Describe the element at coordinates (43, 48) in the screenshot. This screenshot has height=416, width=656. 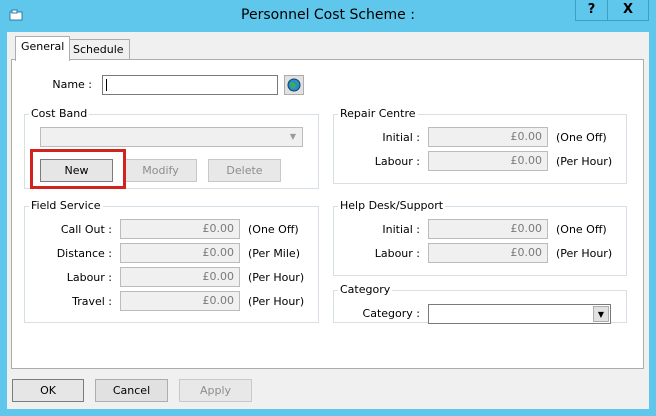
I see `tab-general: General` at that location.